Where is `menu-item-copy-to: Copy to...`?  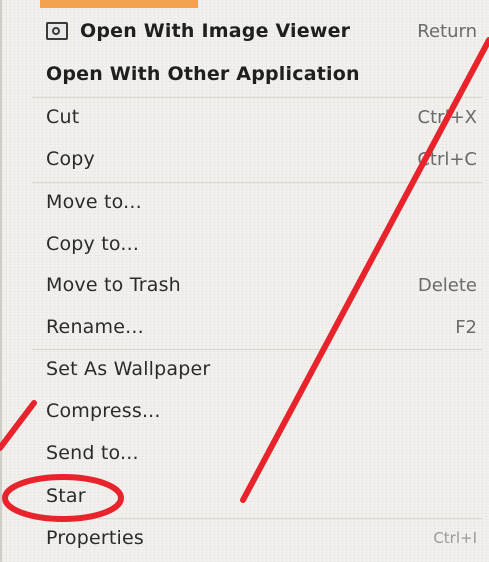 menu-item-copy-to: Copy to... is located at coordinates (245, 244).